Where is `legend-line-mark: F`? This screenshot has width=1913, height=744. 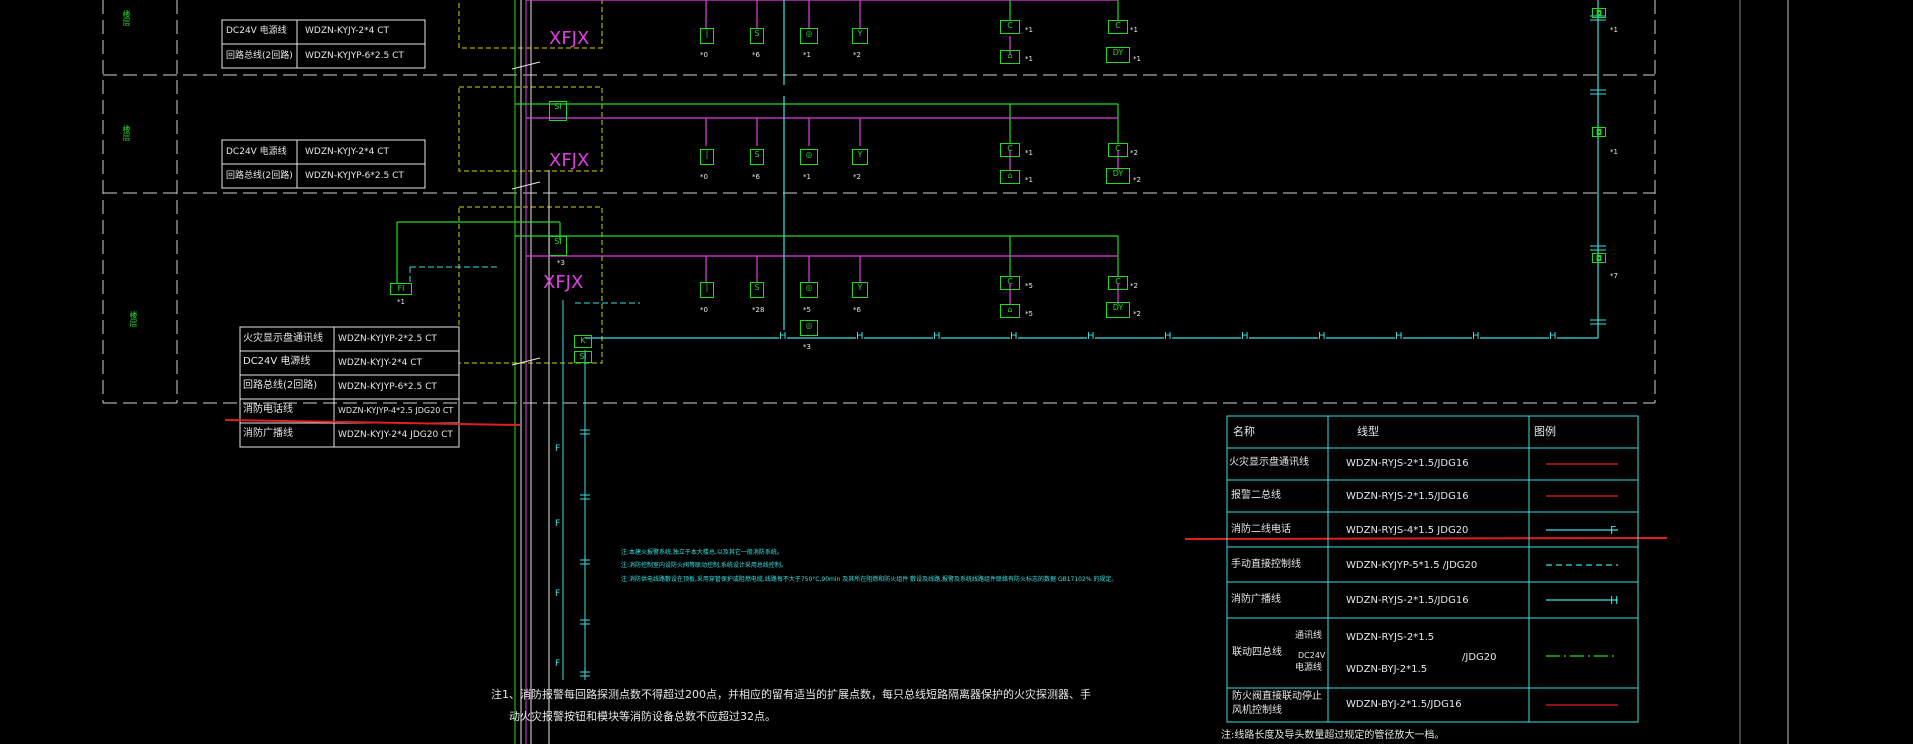
legend-line-mark: F is located at coordinates (1613, 530).